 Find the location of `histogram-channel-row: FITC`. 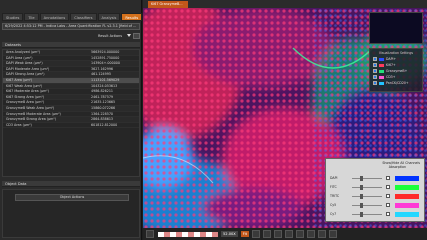

histogram-channel-row: FITC is located at coordinates (377, 187).